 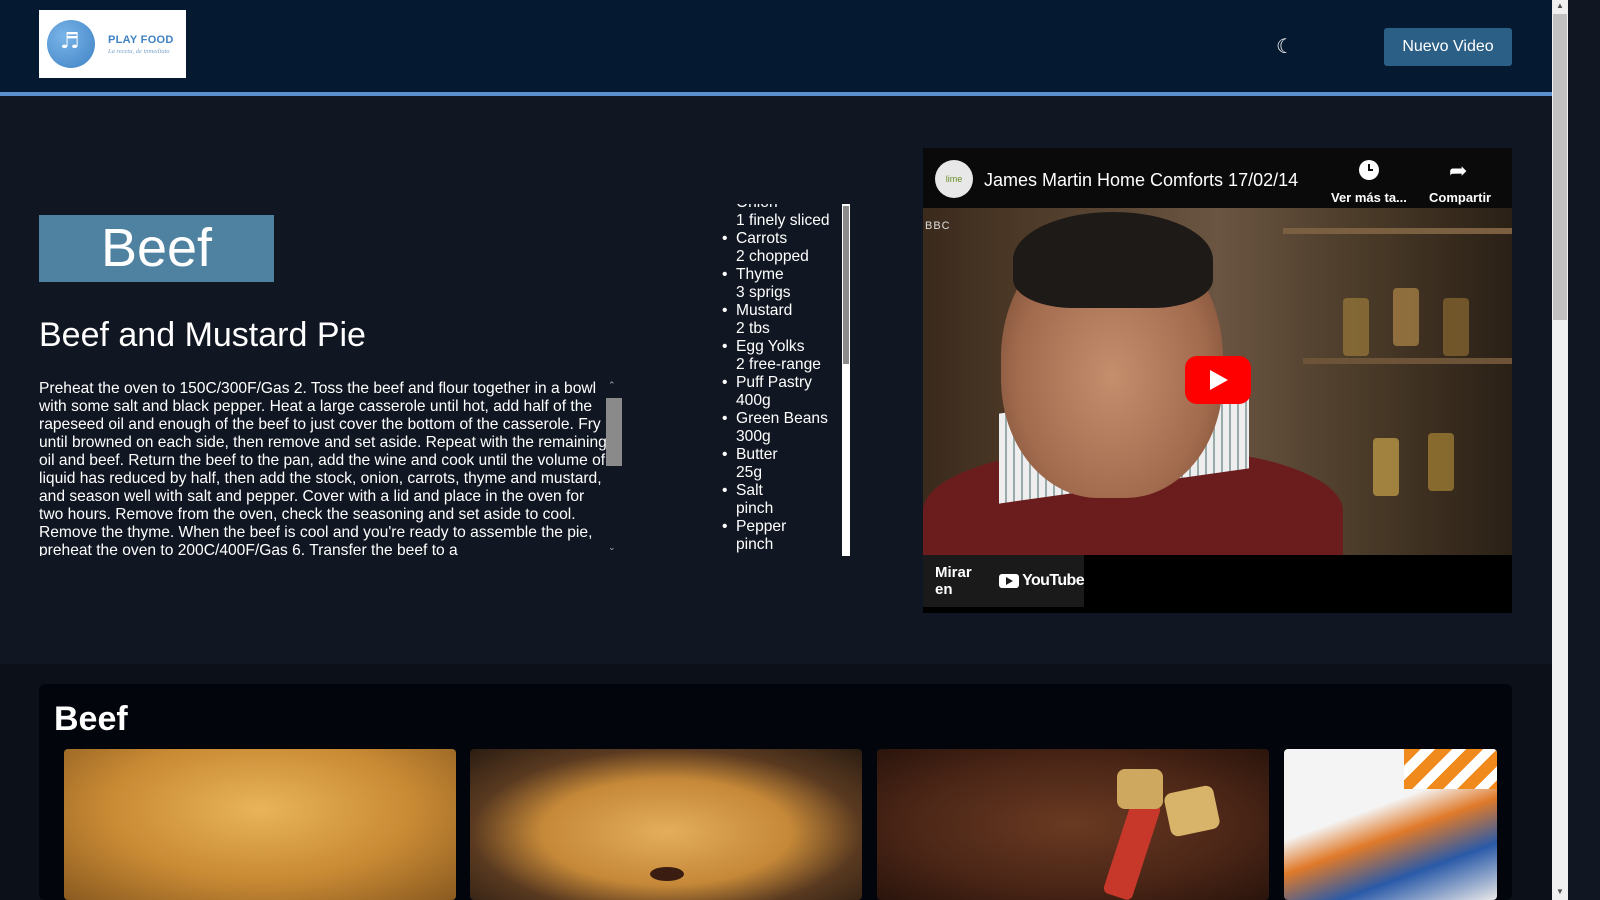 What do you see at coordinates (1113, 260) in the screenshot?
I see `presenter-hair` at bounding box center [1113, 260].